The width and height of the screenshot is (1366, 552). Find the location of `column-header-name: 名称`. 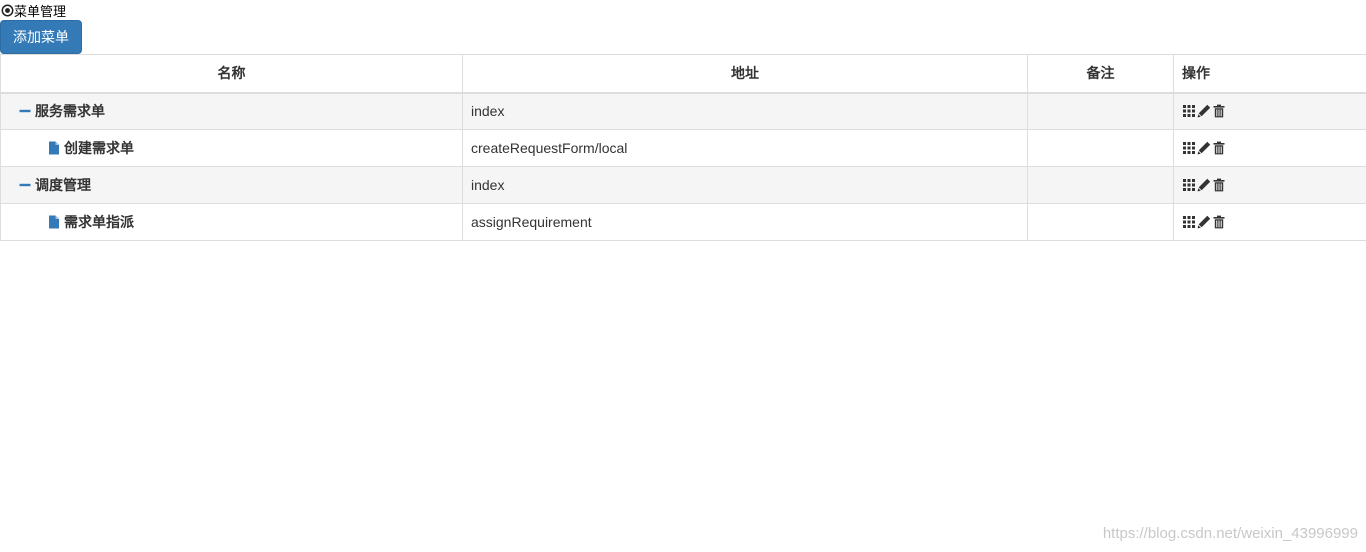

column-header-name: 名称 is located at coordinates (231, 74).